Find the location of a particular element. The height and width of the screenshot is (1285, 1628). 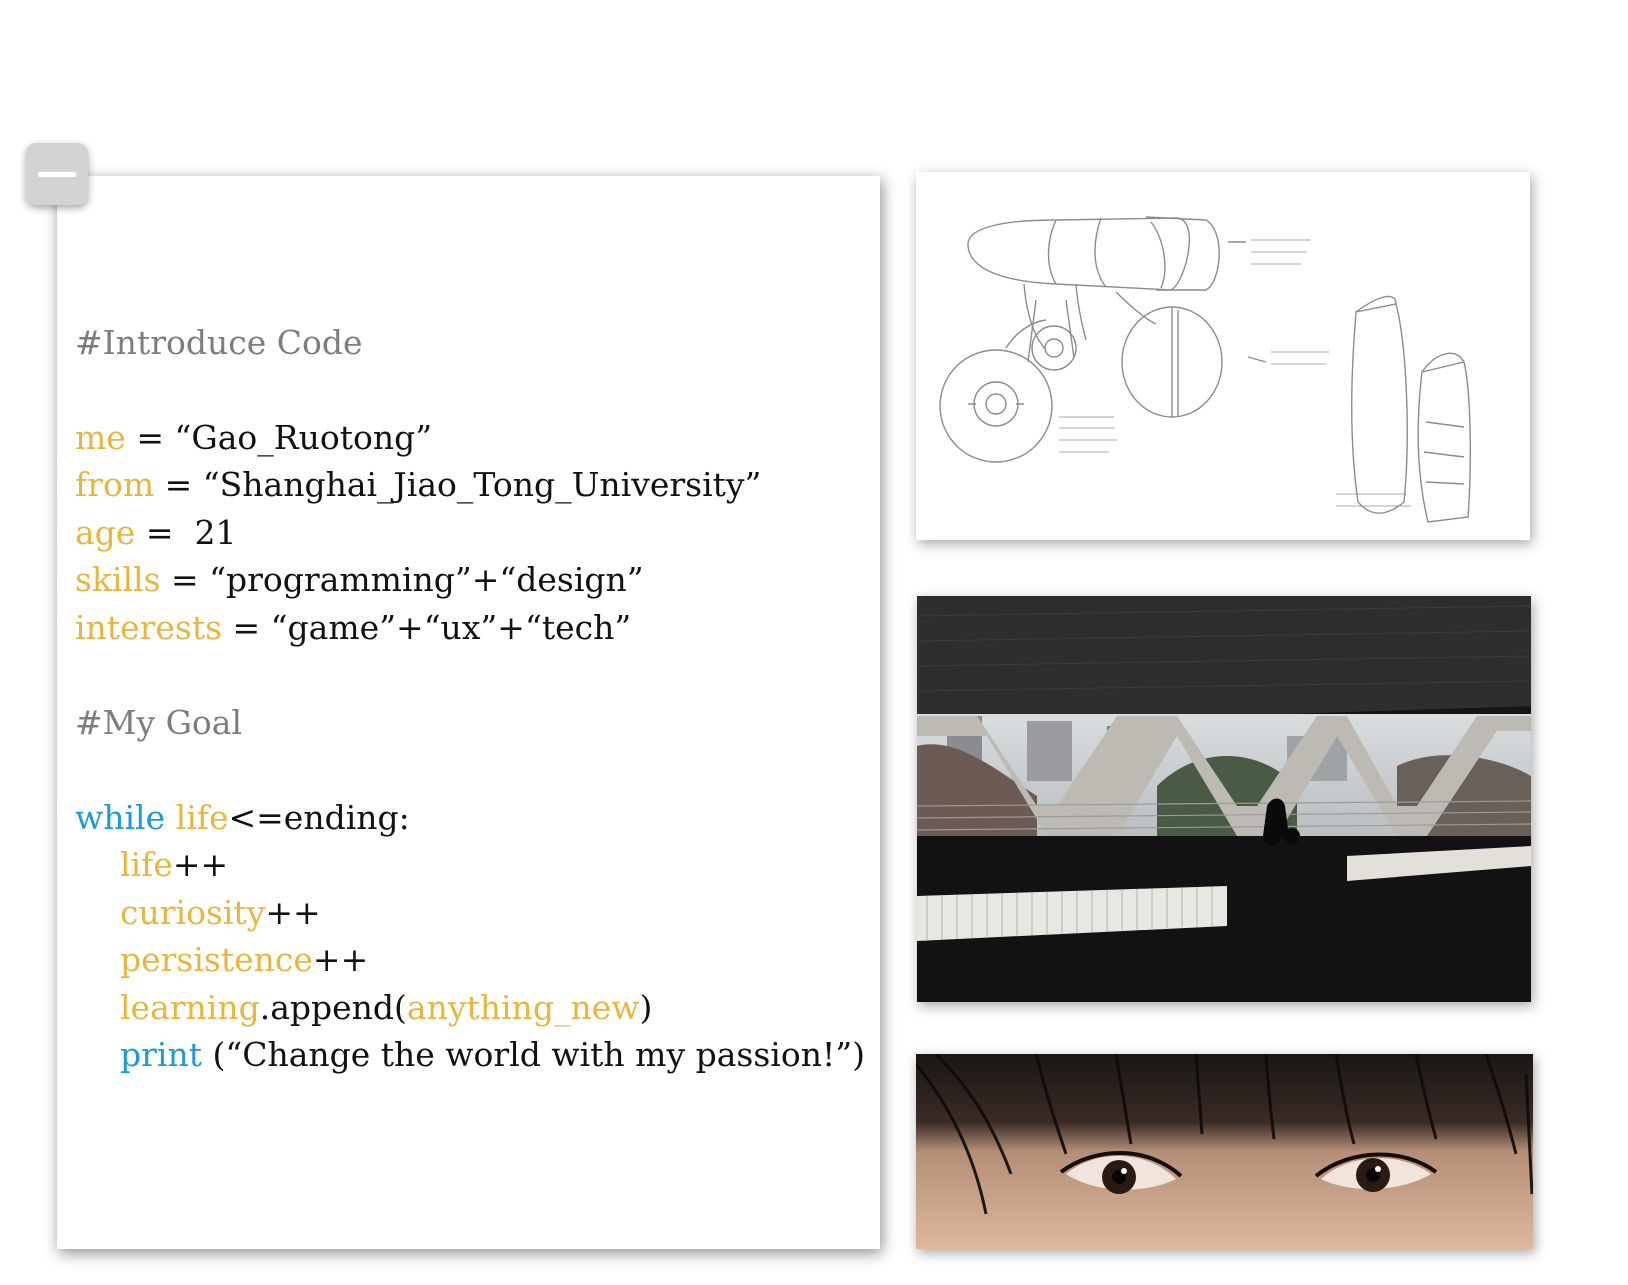

life-inc-op: ++ is located at coordinates (200, 864).